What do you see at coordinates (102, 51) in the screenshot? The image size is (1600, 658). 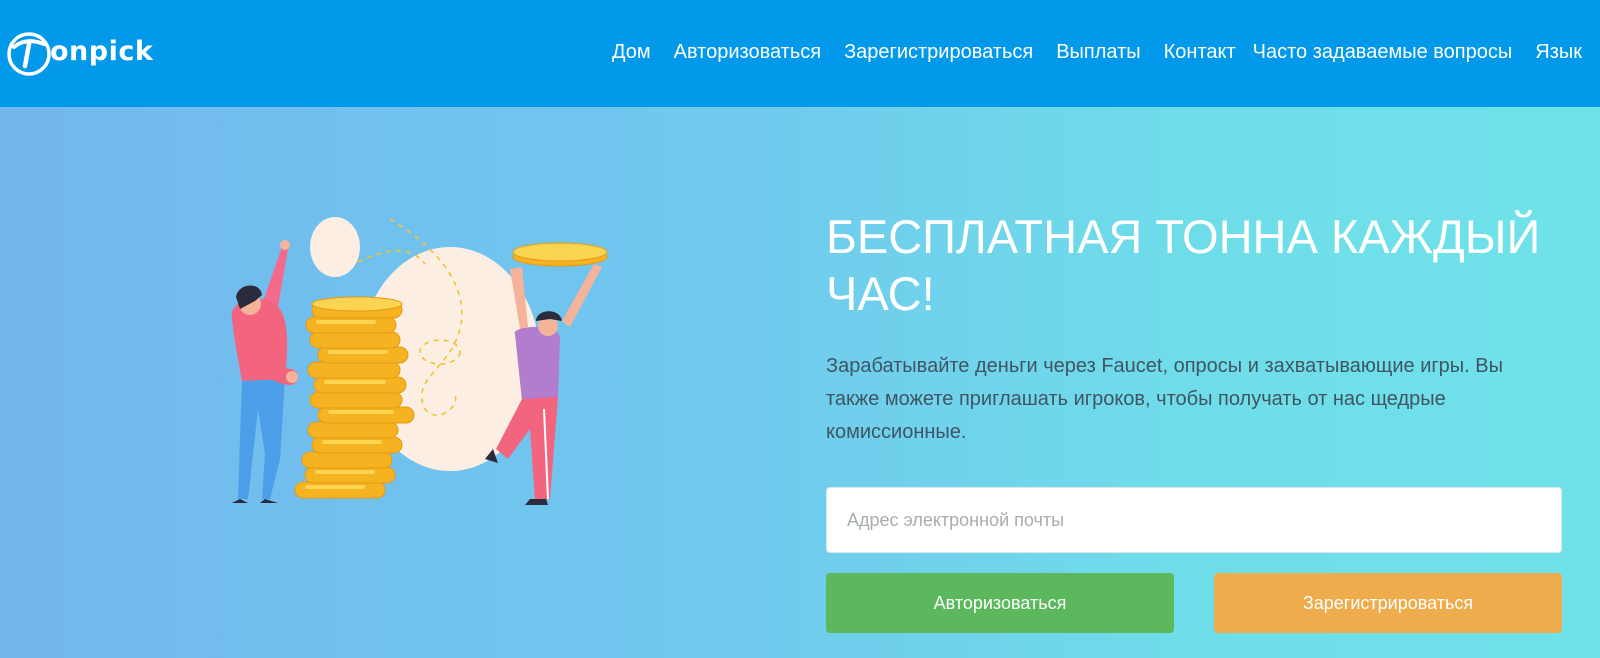 I see `brand-name: onpick` at bounding box center [102, 51].